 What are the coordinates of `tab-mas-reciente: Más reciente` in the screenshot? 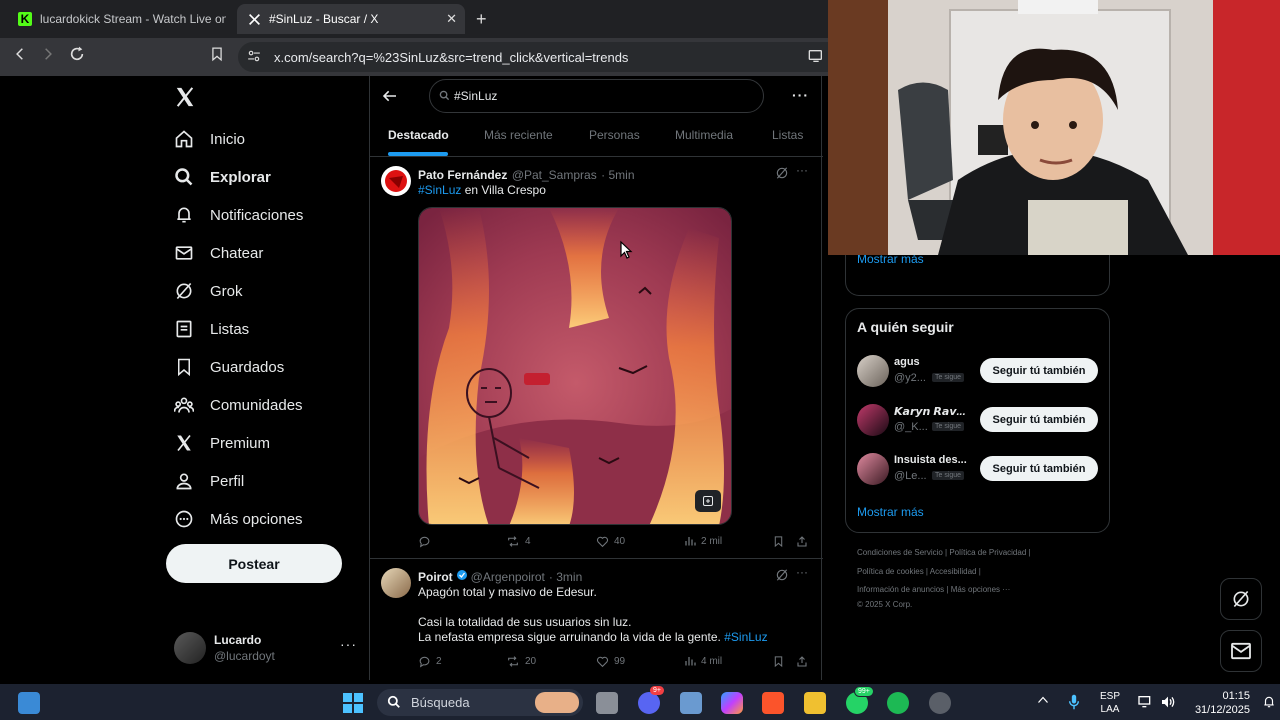 It's located at (518, 135).